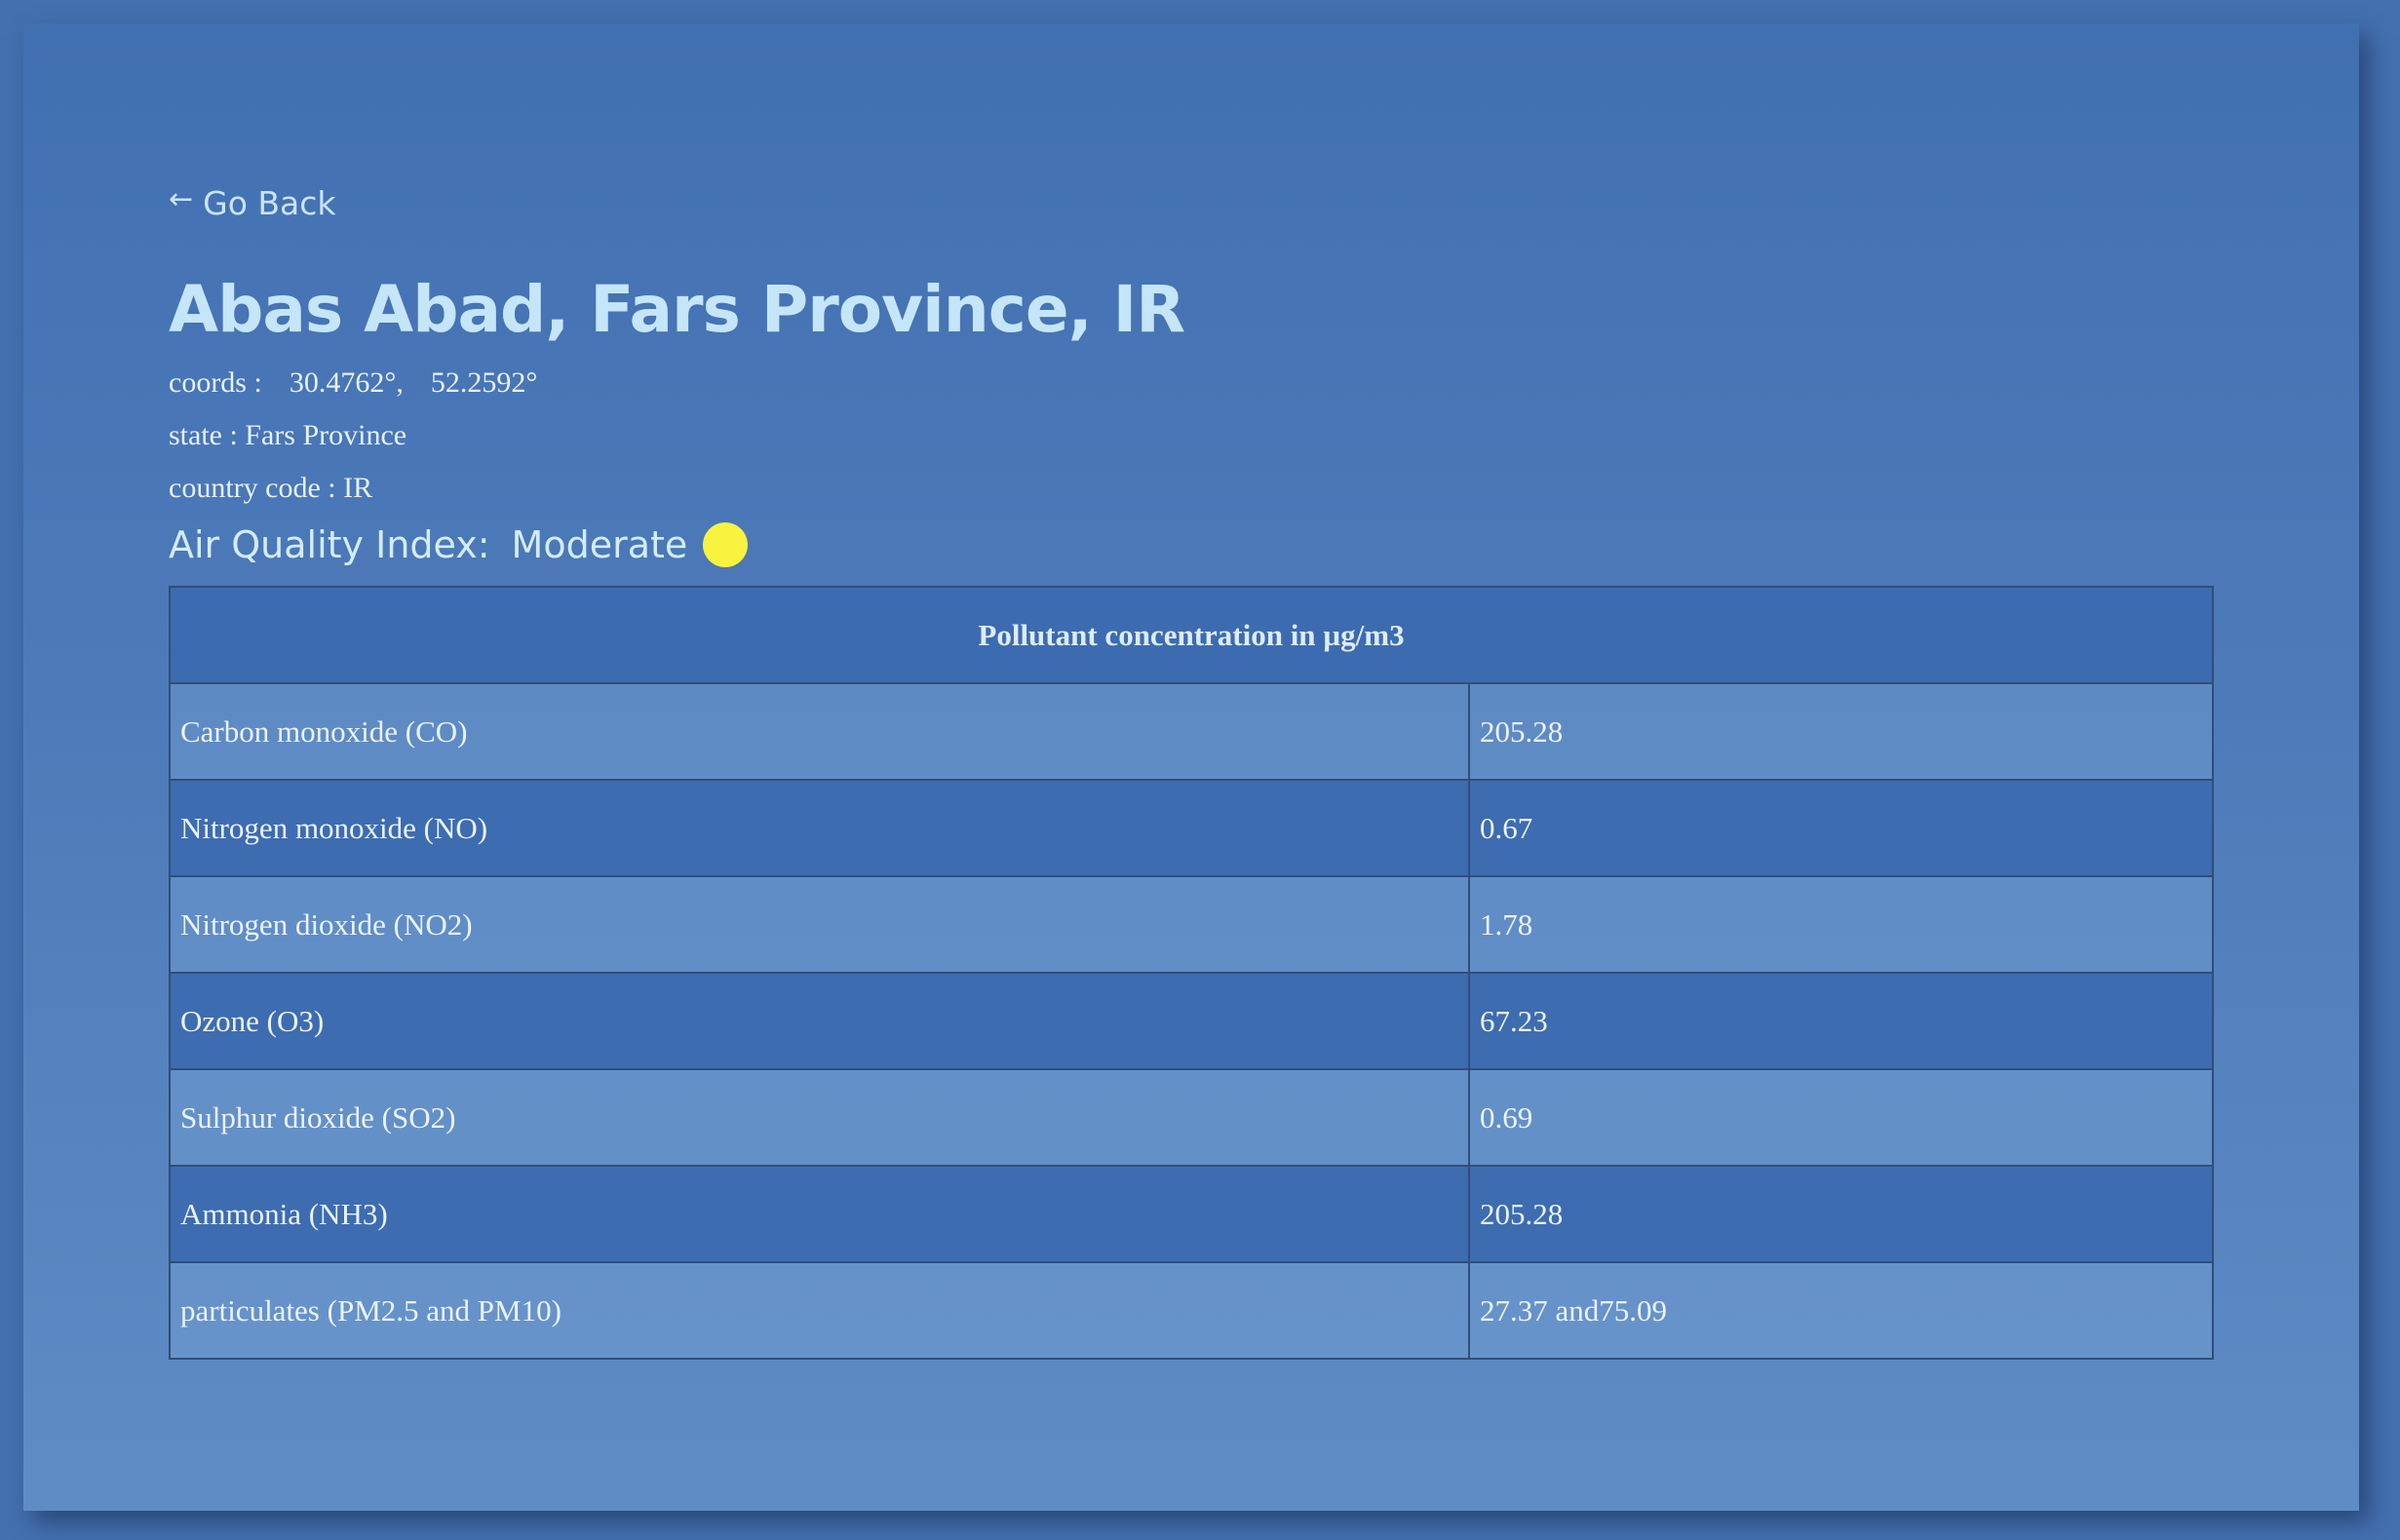  I want to click on go-back-label: Go Back, so click(269, 203).